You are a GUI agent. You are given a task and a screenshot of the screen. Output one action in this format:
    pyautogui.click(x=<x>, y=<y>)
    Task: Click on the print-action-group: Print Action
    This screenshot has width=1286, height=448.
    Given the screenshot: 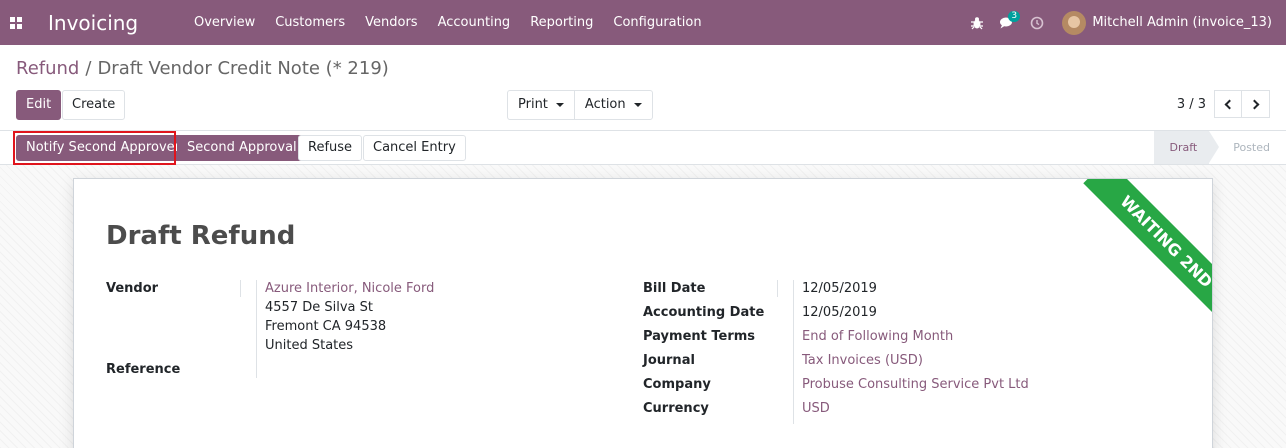 What is the action you would take?
    pyautogui.click(x=580, y=105)
    